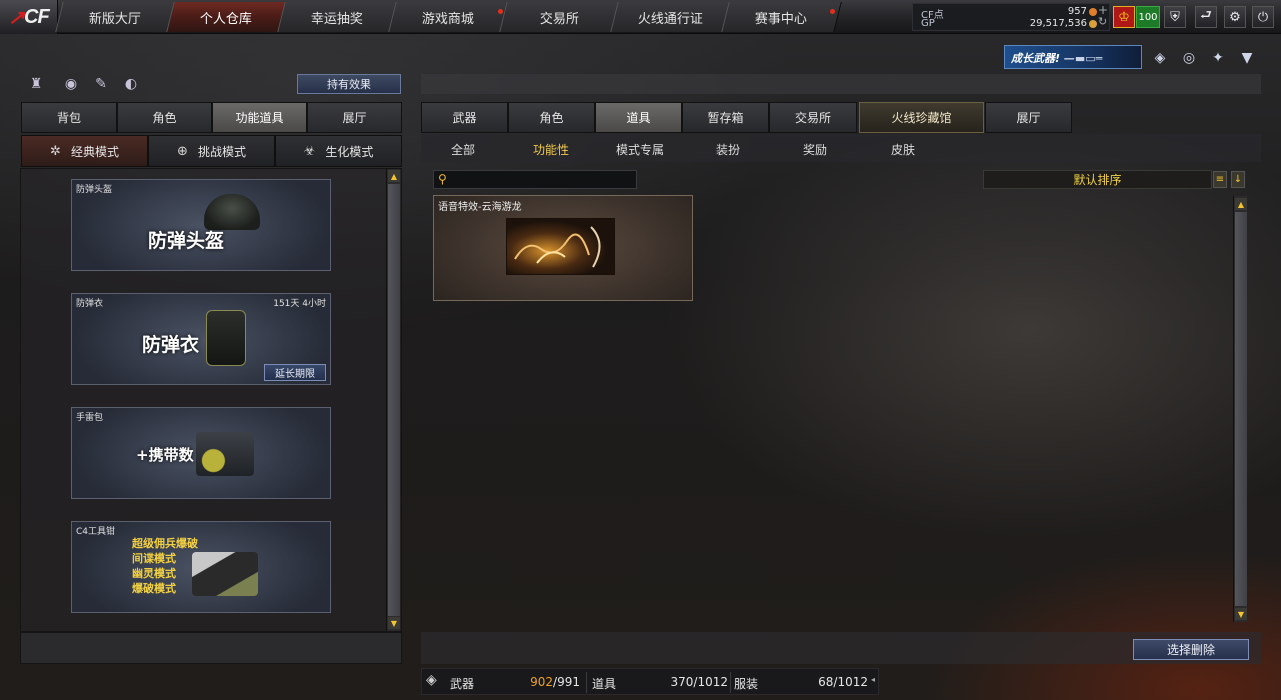  I want to click on item-card-vest: 防弹衣 151天 4小时 防弹衣 延长期限, so click(201, 339).